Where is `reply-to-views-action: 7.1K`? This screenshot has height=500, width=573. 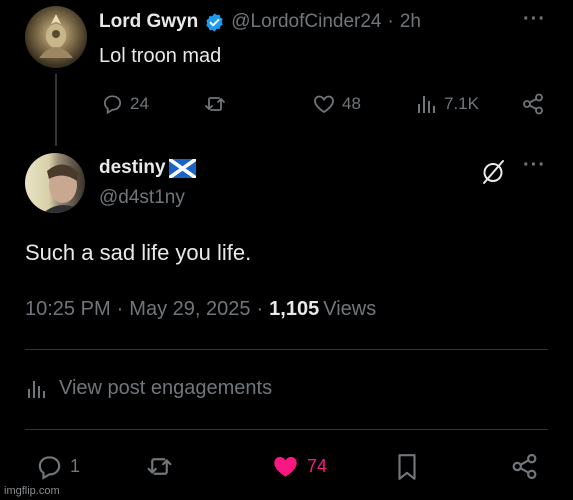
reply-to-views-action: 7.1K is located at coordinates (447, 104).